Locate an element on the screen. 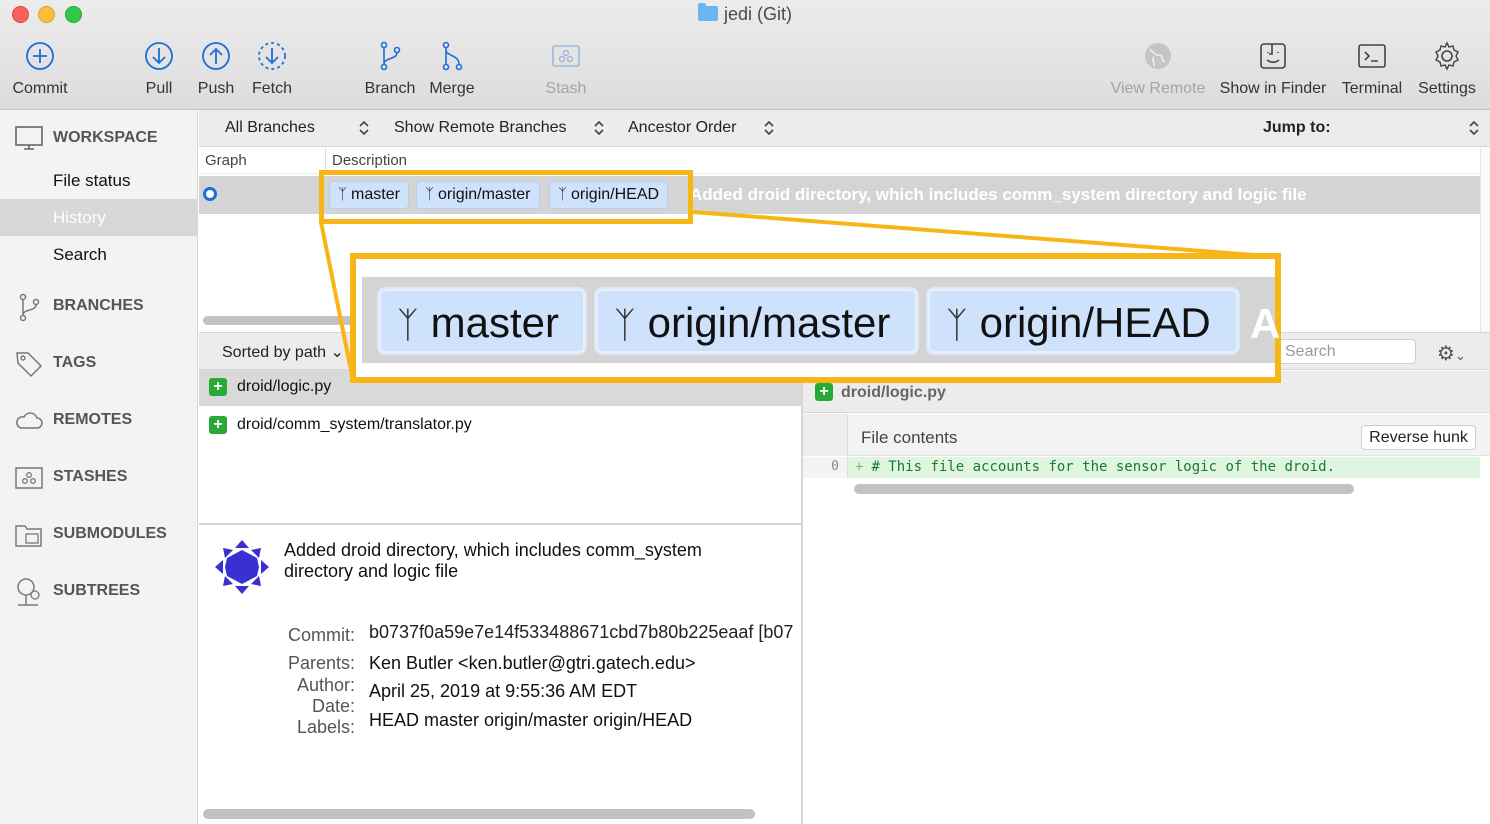 Image resolution: width=1490 pixels, height=824 pixels. highlight-box is located at coordinates (506, 197).